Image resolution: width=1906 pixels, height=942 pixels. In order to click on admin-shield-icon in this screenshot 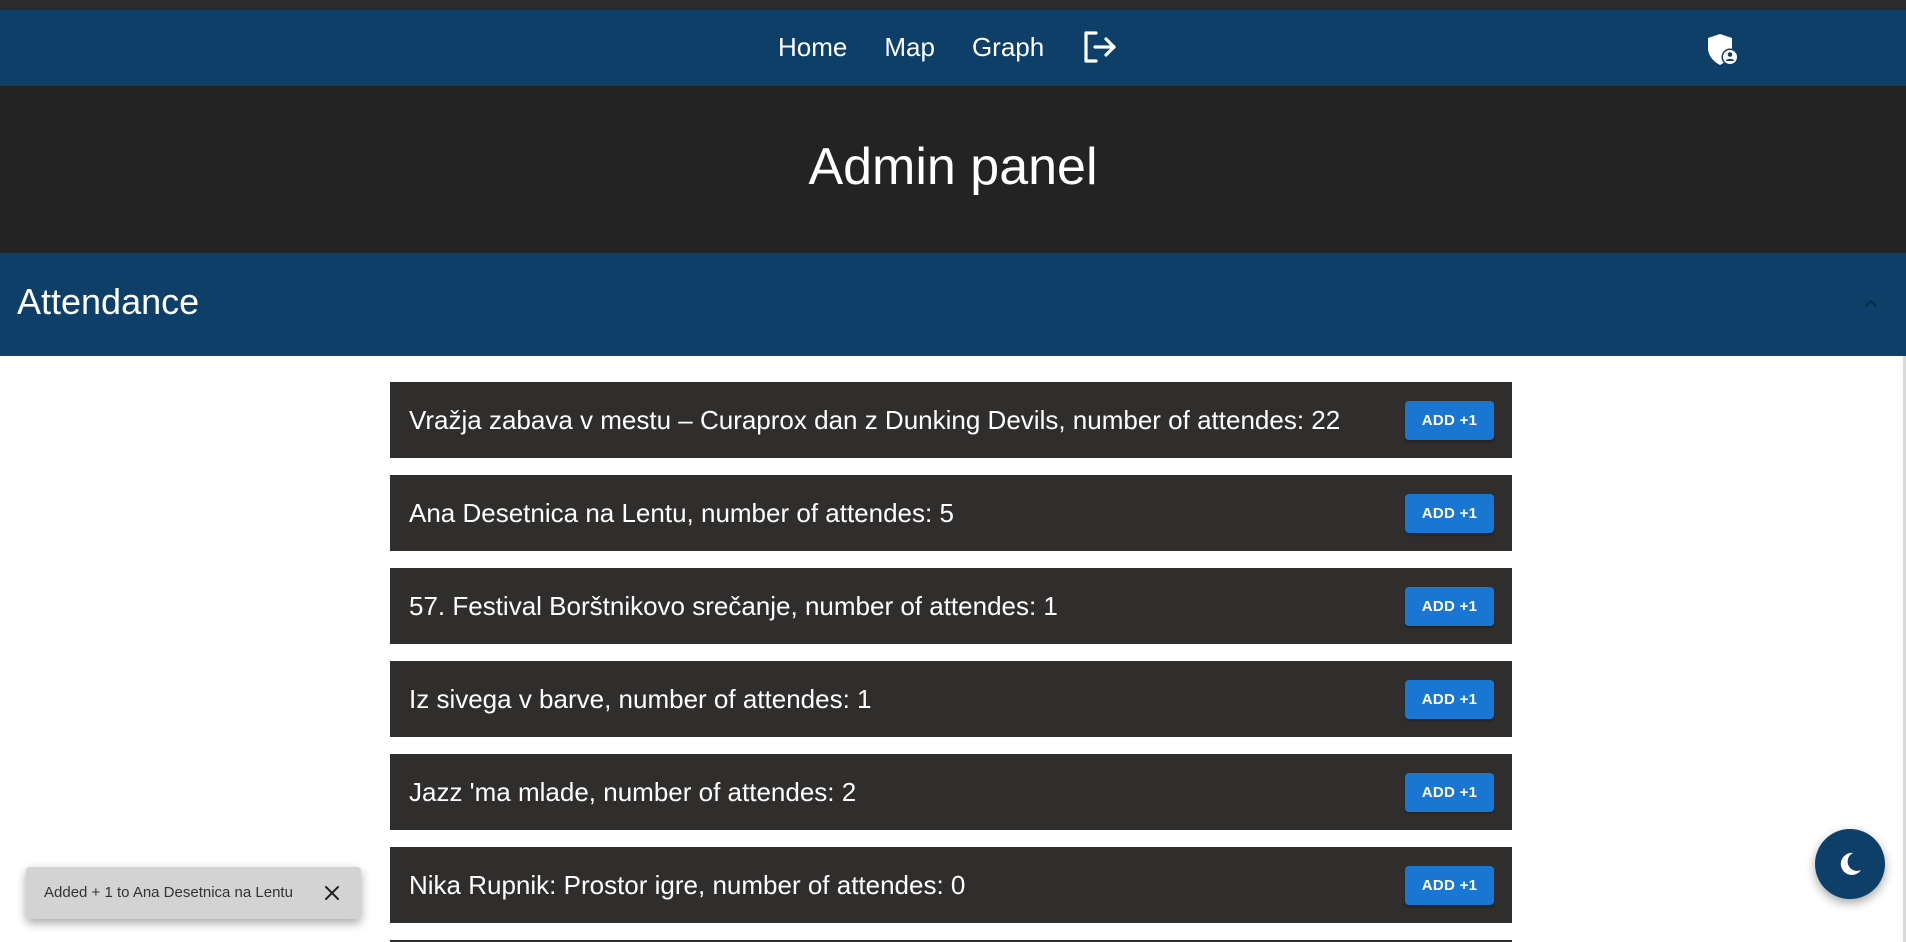, I will do `click(1723, 50)`.